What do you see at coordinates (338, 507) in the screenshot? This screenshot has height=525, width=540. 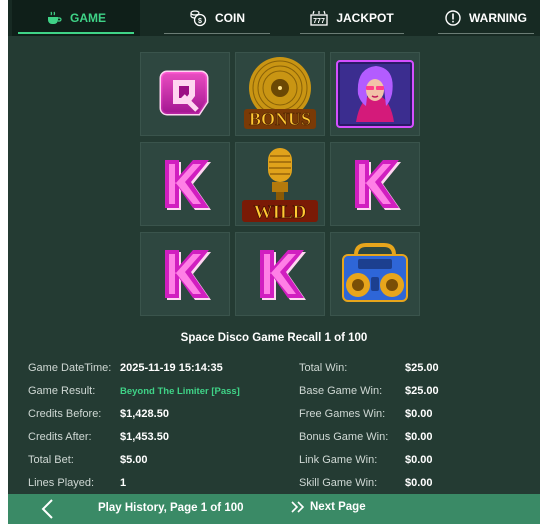 I see `next-page-label: Next Page` at bounding box center [338, 507].